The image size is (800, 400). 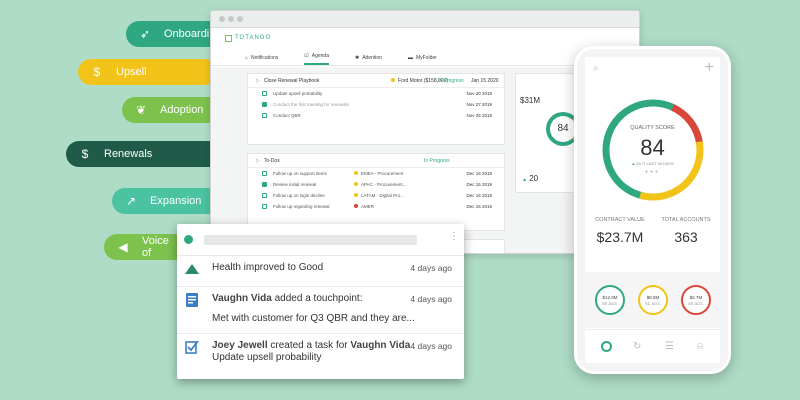 I want to click on notification-body: Update upsell probability, so click(x=267, y=357).